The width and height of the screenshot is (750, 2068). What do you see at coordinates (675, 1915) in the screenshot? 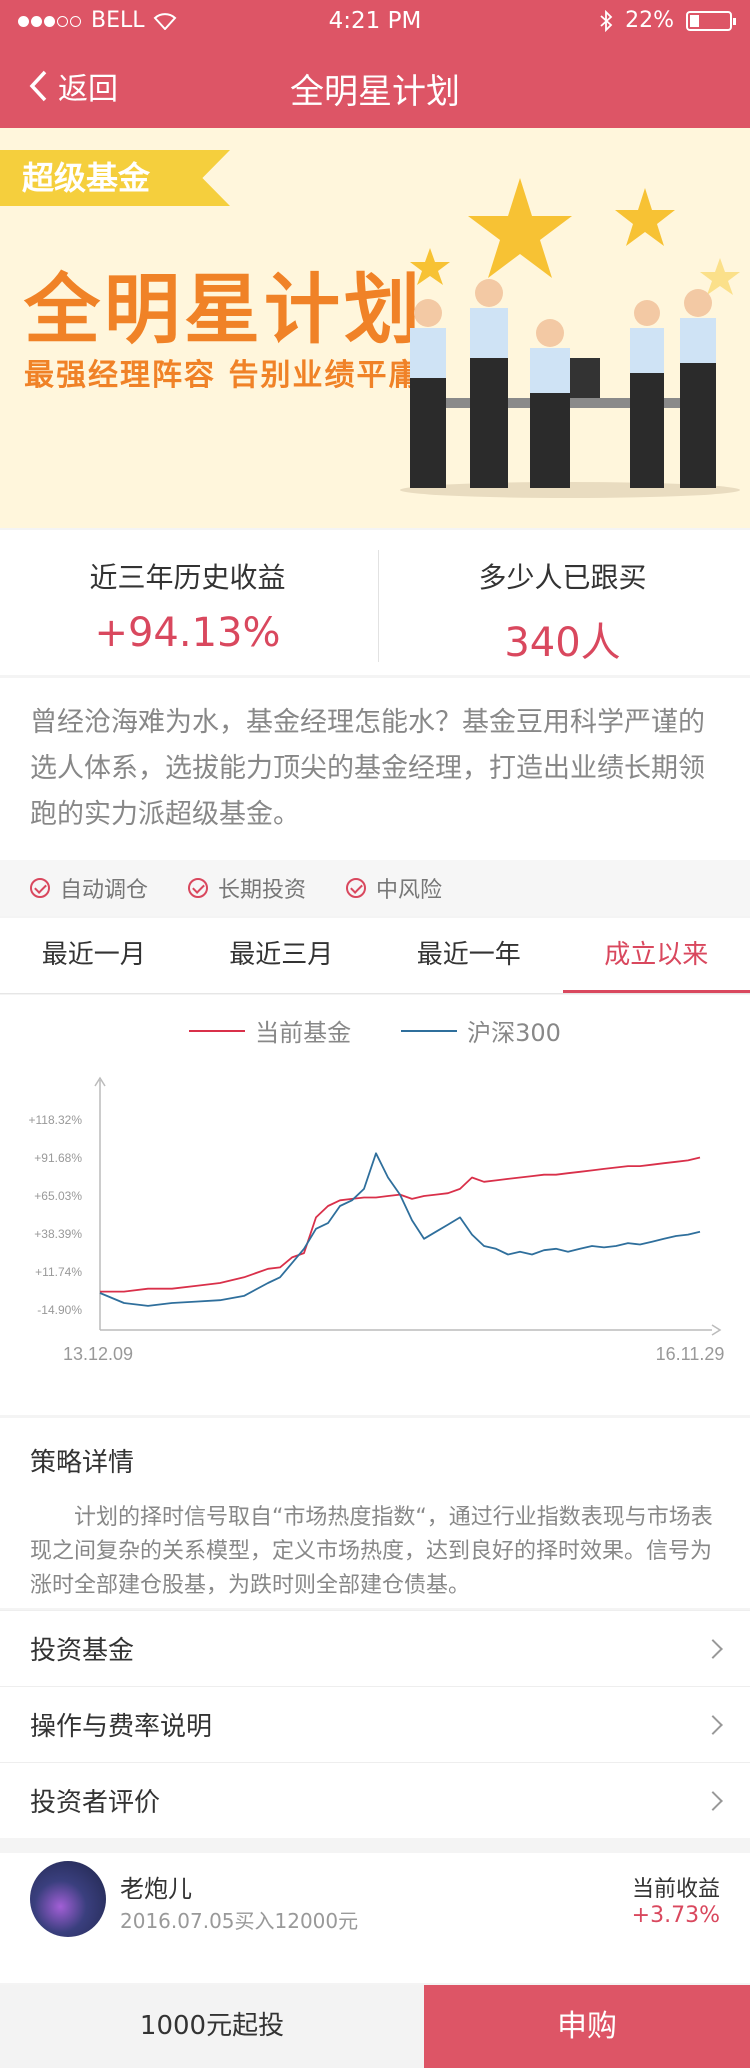
I see `gain-value: +3.73%` at bounding box center [675, 1915].